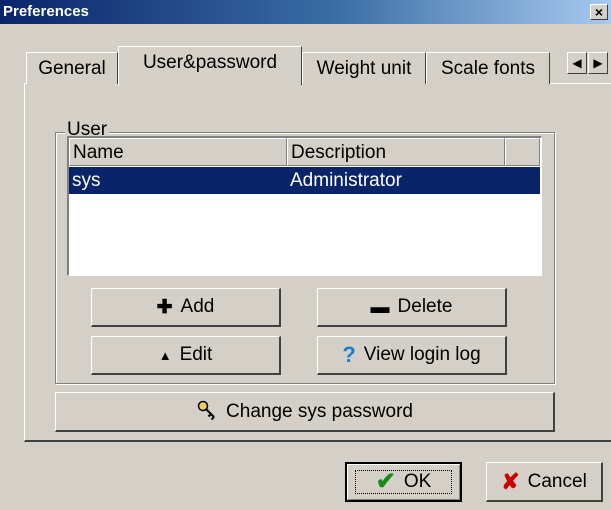 Image resolution: width=611 pixels, height=510 pixels. I want to click on add-user-button: ✚ Add, so click(186, 307).